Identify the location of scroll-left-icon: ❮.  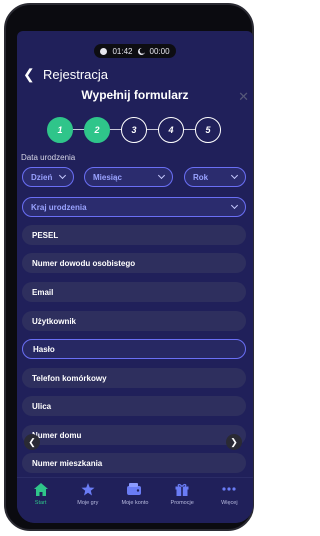
(32, 442).